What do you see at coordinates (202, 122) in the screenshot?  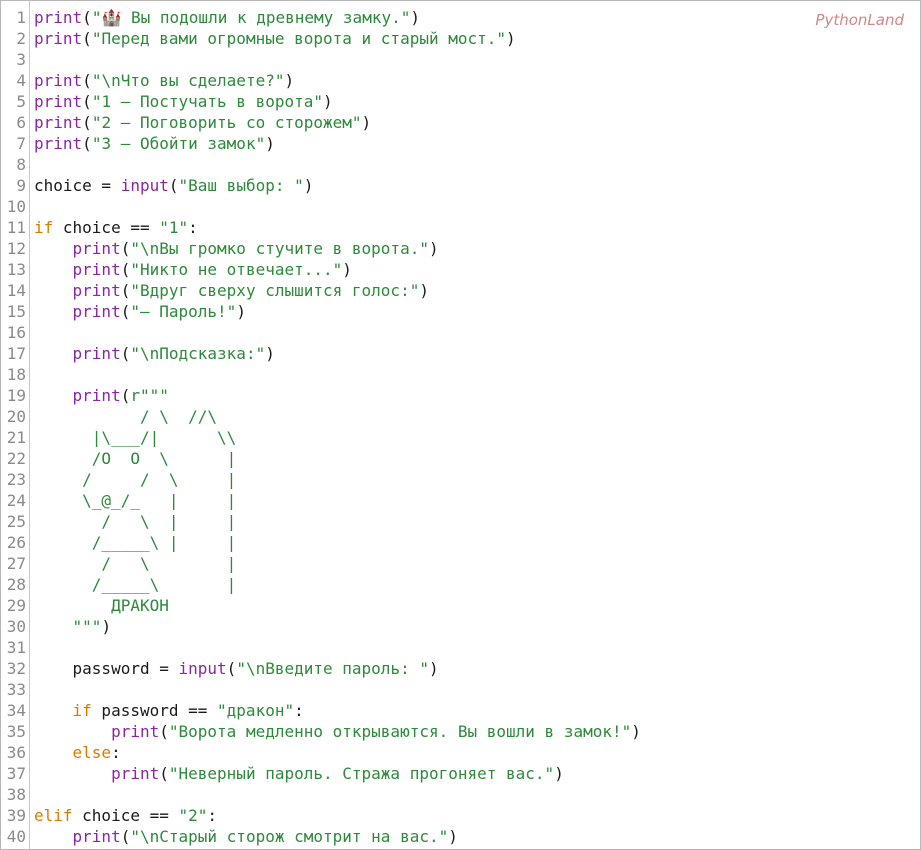 I see `code-text: print("2 — Поговорить со сторожем")` at bounding box center [202, 122].